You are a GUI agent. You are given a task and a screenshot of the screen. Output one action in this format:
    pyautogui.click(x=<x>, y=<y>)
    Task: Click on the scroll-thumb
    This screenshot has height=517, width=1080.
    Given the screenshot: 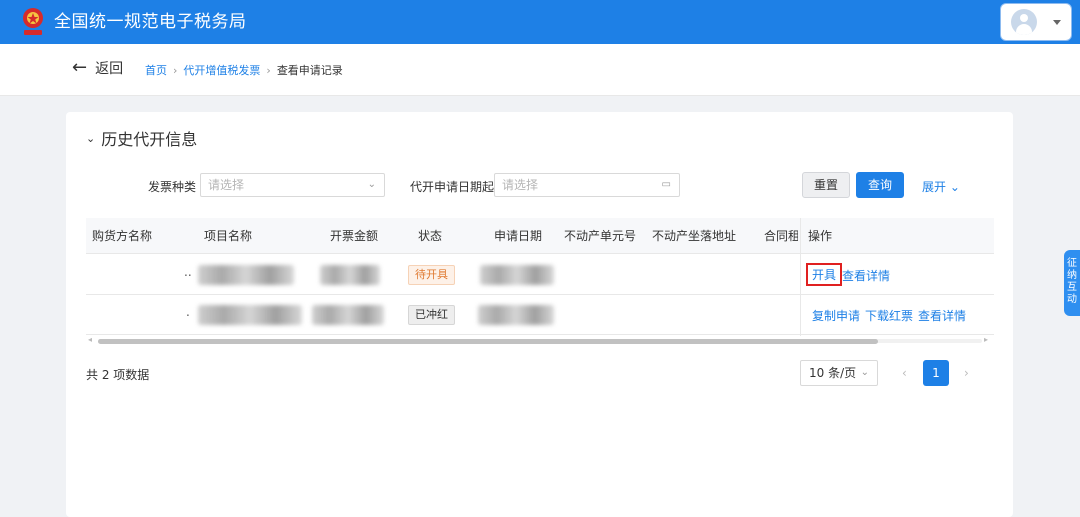 What is the action you would take?
    pyautogui.click(x=488, y=341)
    